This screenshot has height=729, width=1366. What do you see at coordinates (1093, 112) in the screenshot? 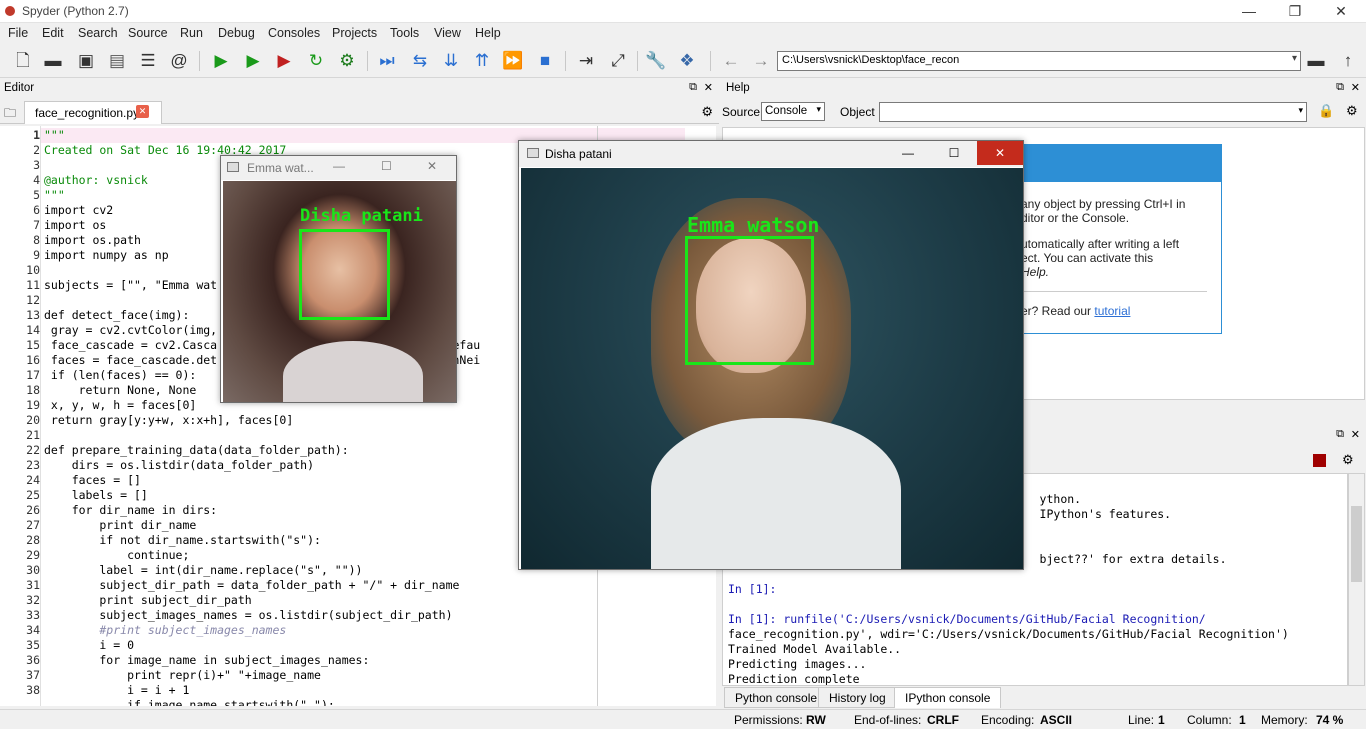
I see `object-input: ▾` at bounding box center [1093, 112].